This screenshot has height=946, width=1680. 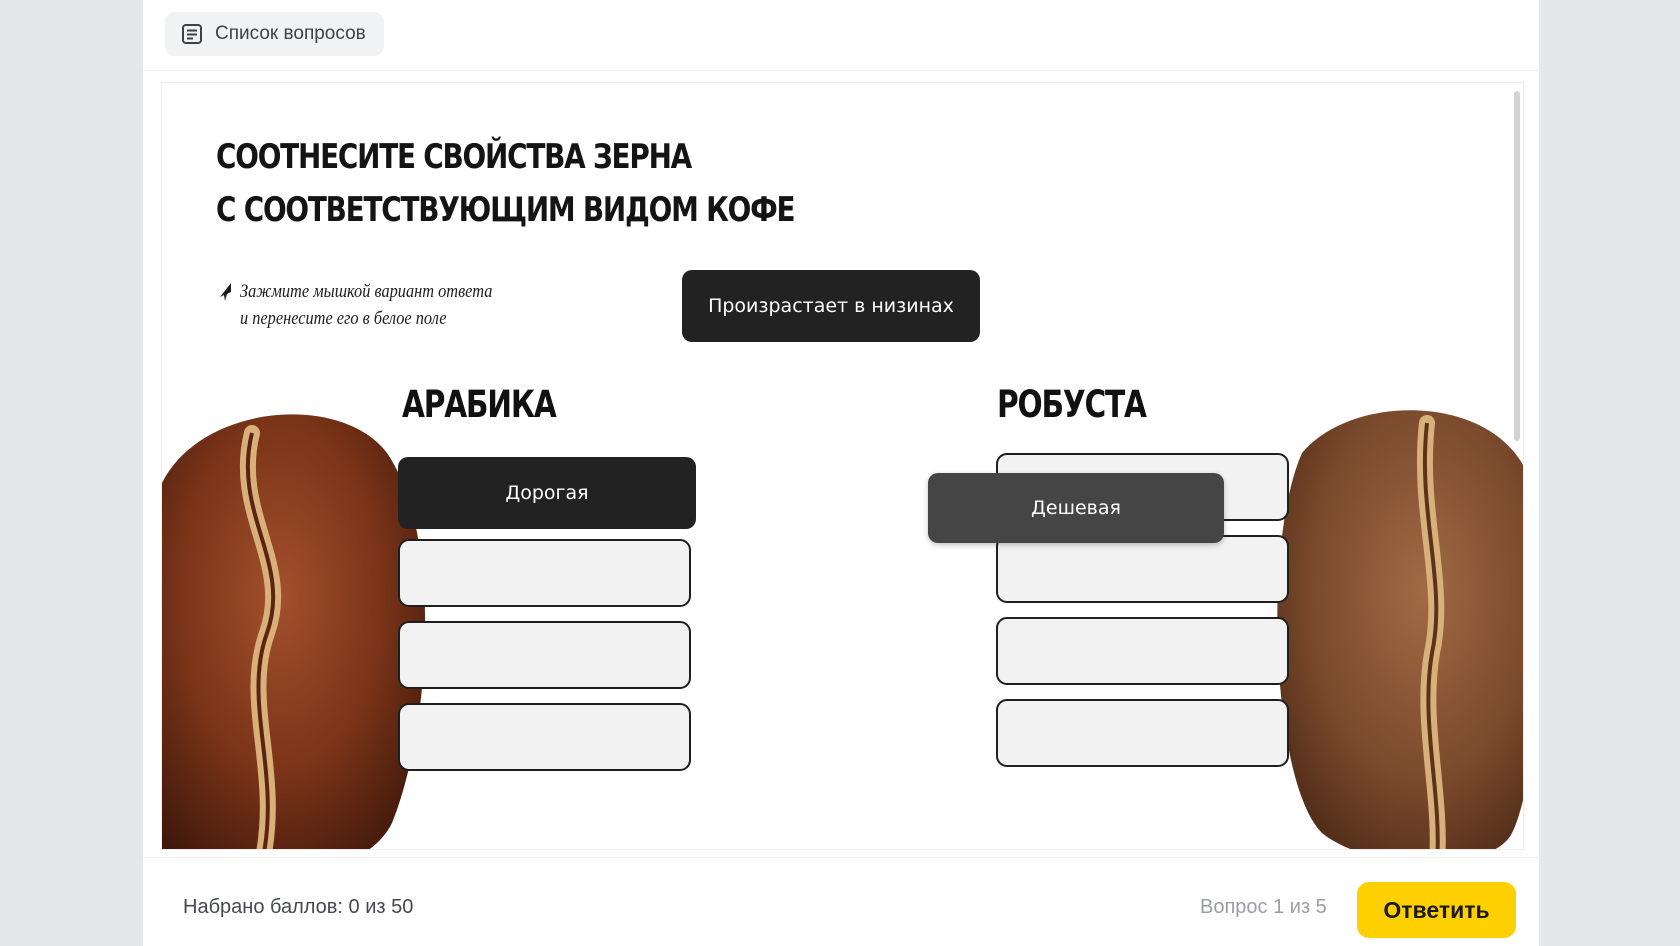 I want to click on answer-chip-lowlands-label: Произрастает в низинах, so click(x=831, y=306).